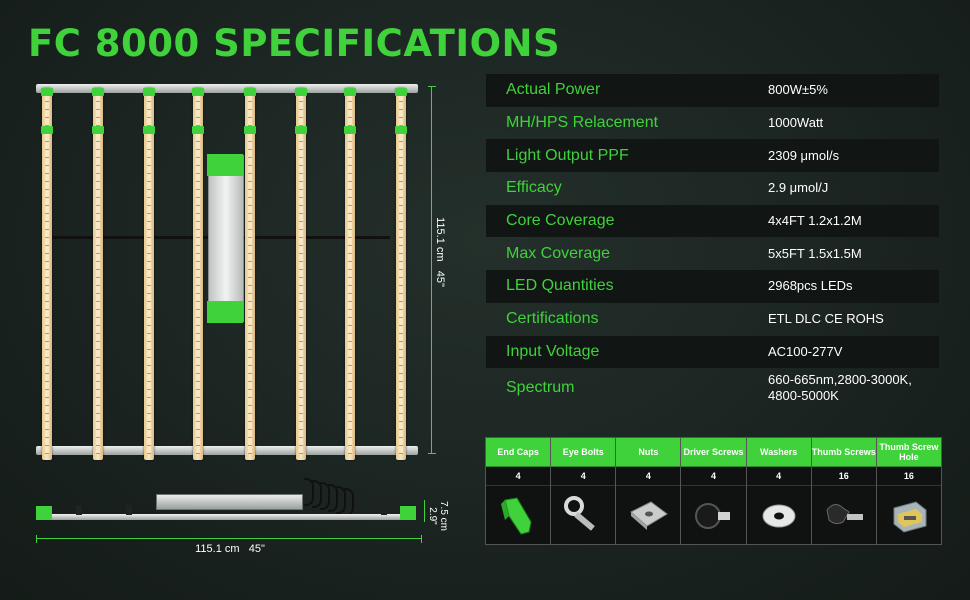  What do you see at coordinates (516, 516) in the screenshot?
I see `end-cap-icon` at bounding box center [516, 516].